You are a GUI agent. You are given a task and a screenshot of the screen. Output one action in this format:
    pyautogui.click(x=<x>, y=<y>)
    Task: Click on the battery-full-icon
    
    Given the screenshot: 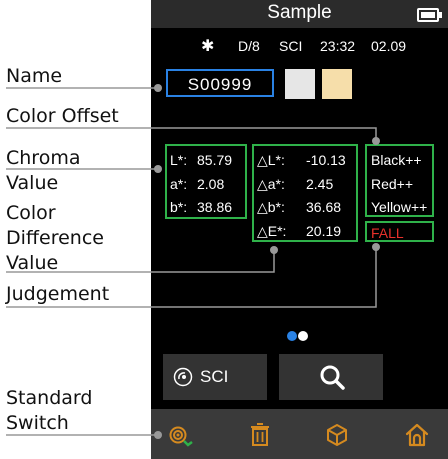 What is the action you would take?
    pyautogui.click(x=429, y=15)
    